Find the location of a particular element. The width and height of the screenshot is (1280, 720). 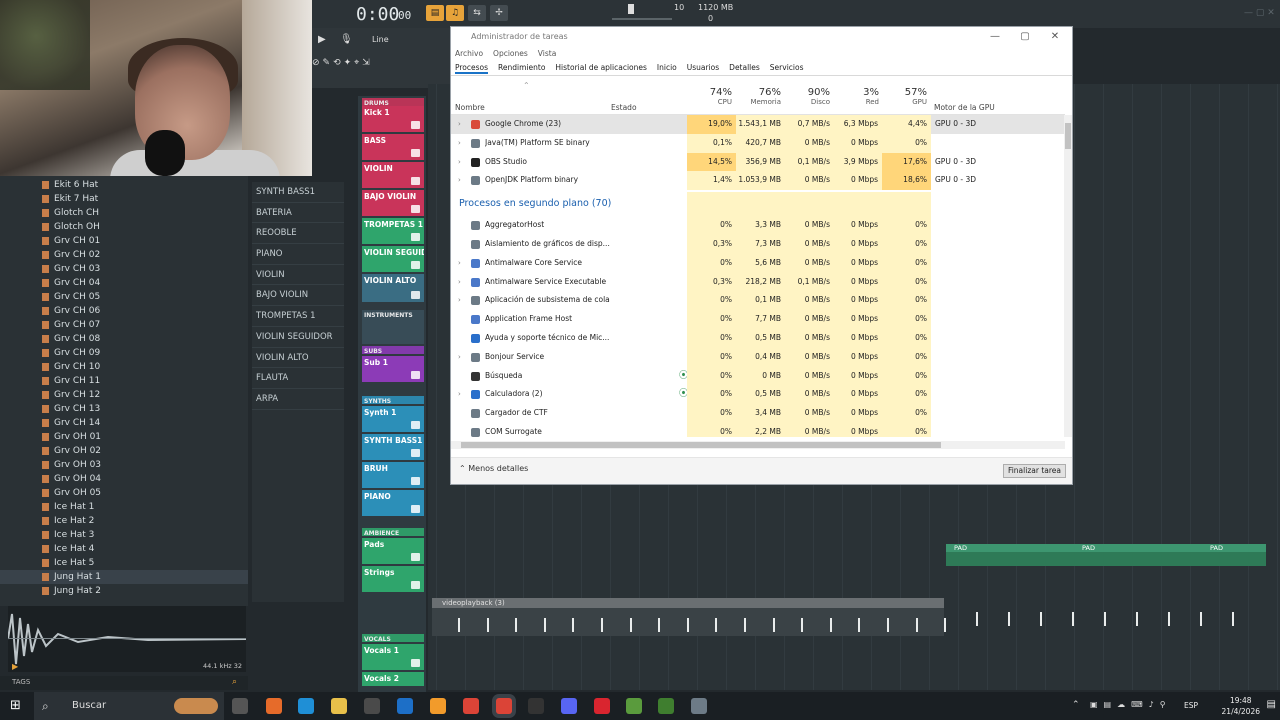

tab-inicio: Inicio is located at coordinates (667, 67).